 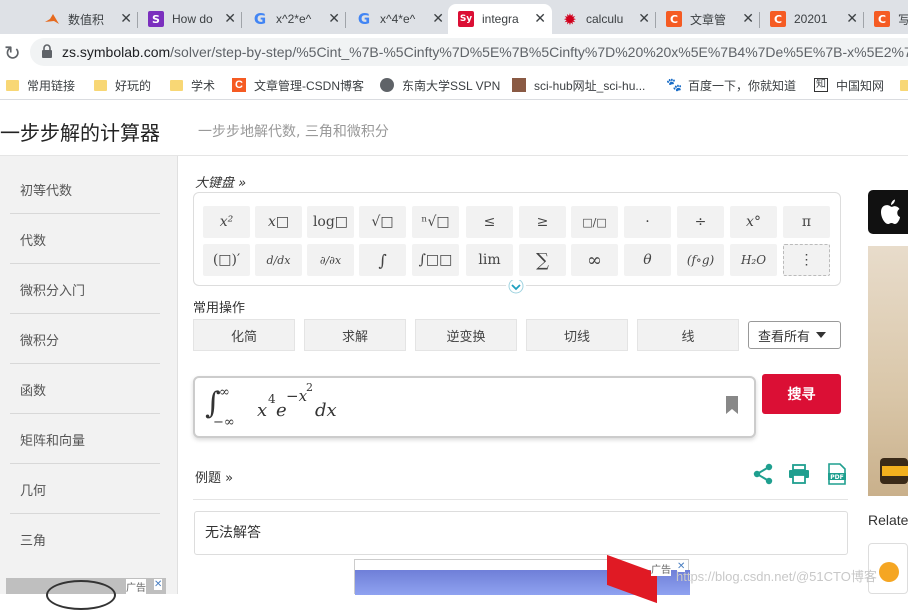 What do you see at coordinates (52, 19) in the screenshot?
I see `matlab-icon` at bounding box center [52, 19].